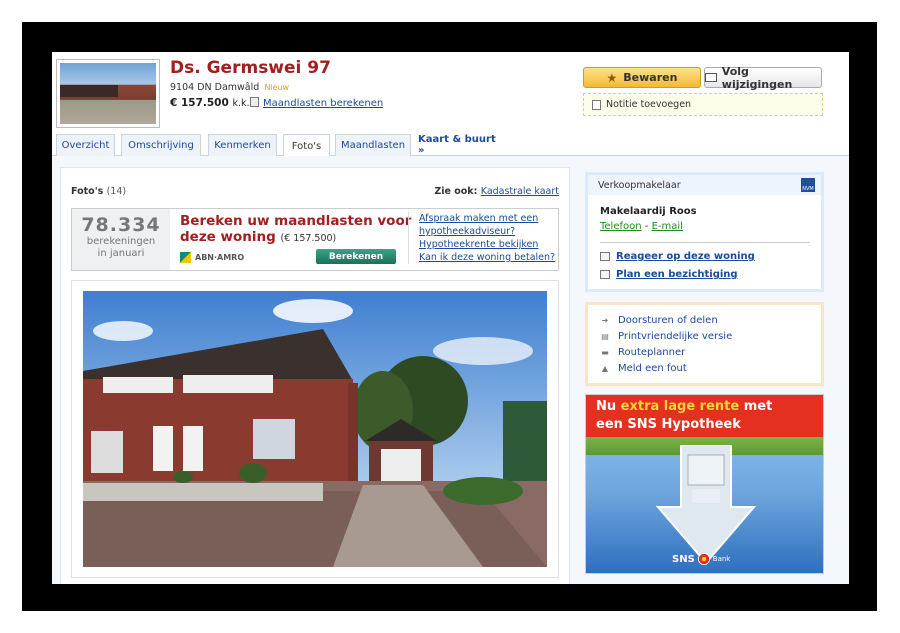 The height and width of the screenshot is (633, 900). Describe the element at coordinates (373, 145) in the screenshot. I see `tab-maandlasten: Maandlasten` at that location.